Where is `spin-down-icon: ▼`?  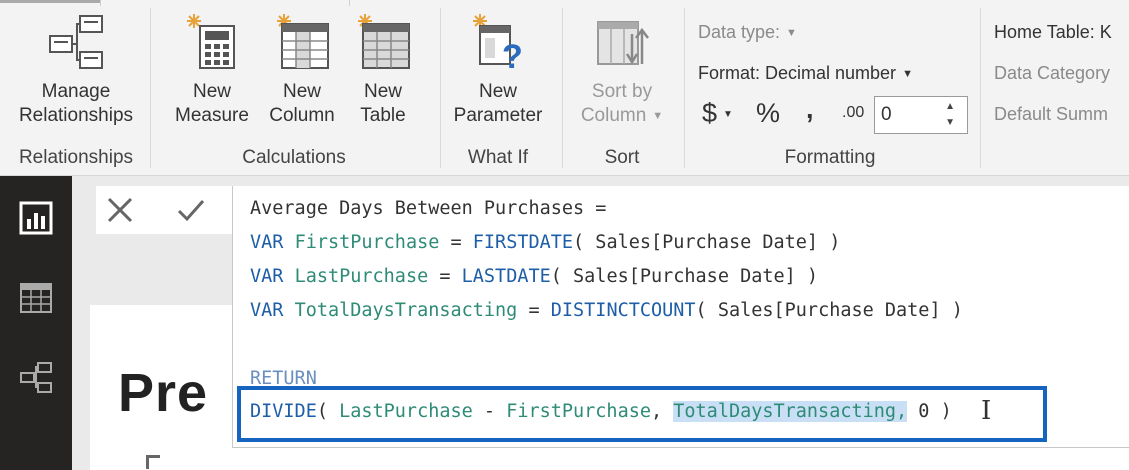 spin-down-icon: ▼ is located at coordinates (950, 123).